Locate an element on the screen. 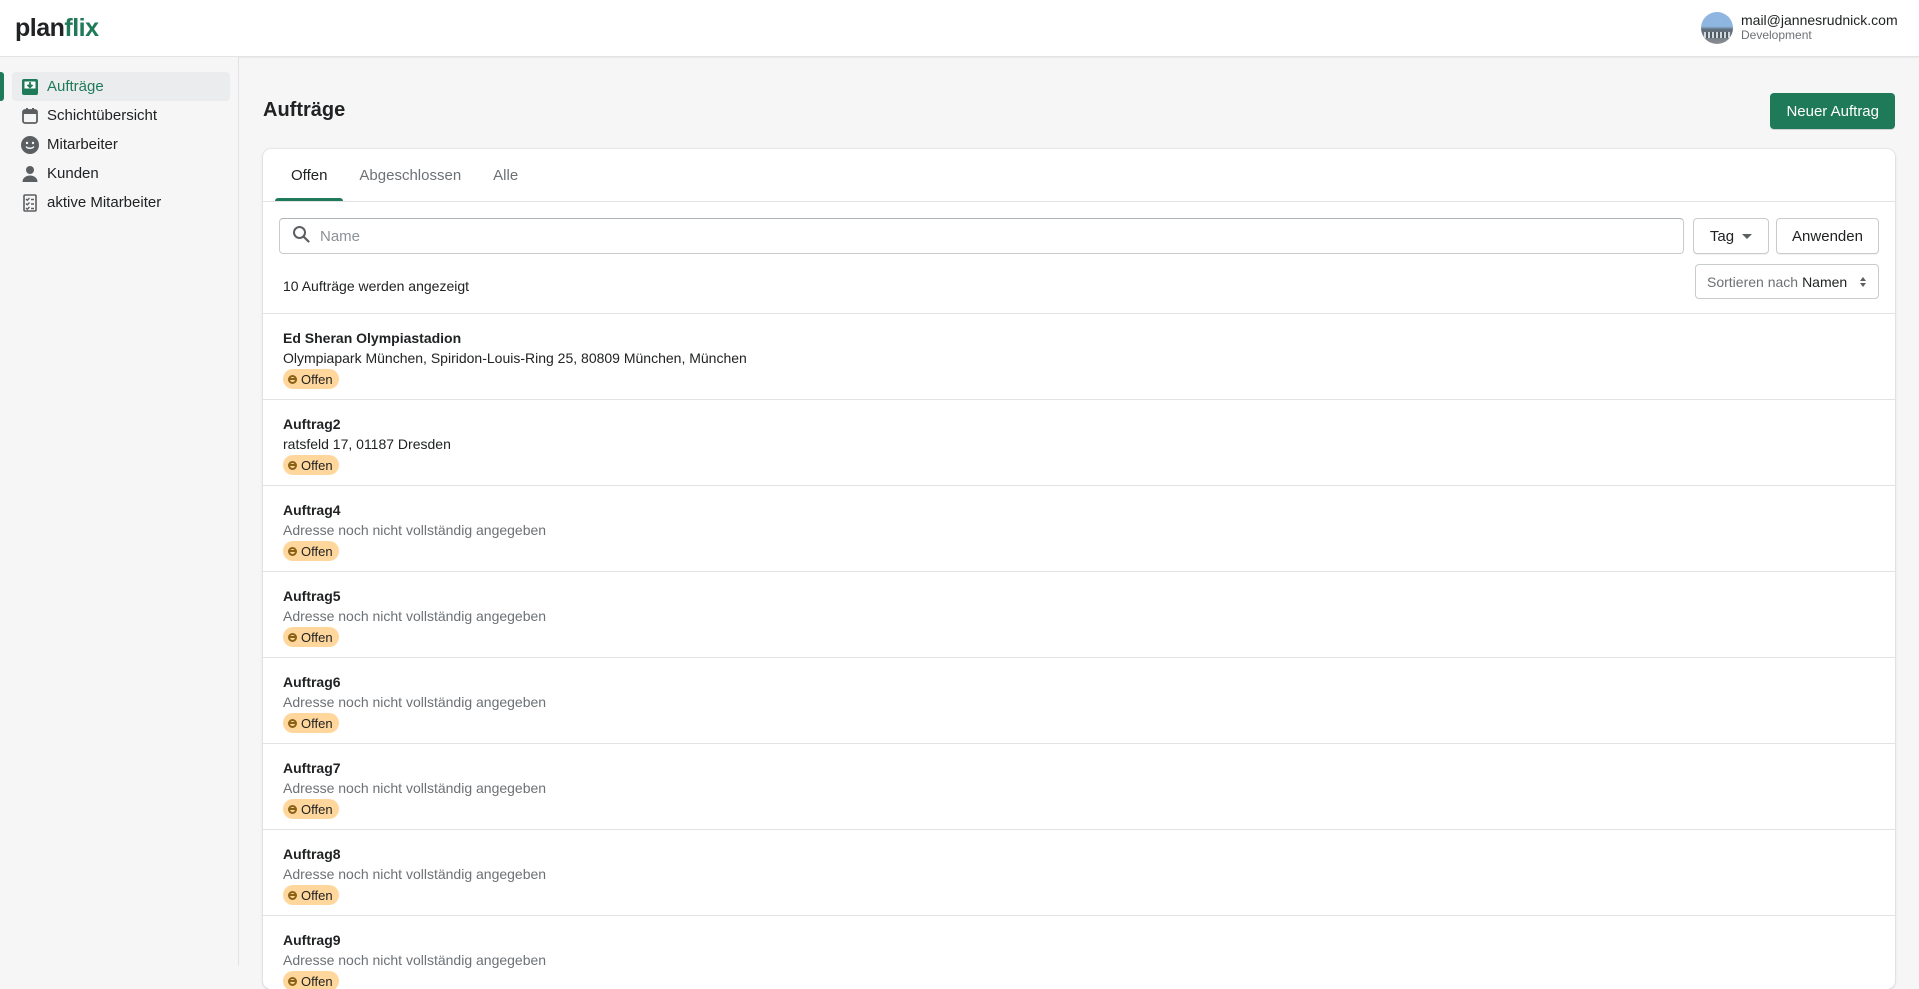 This screenshot has width=1919, height=989. order-address: ratsfeld 17, 01187 Dresden is located at coordinates (367, 444).